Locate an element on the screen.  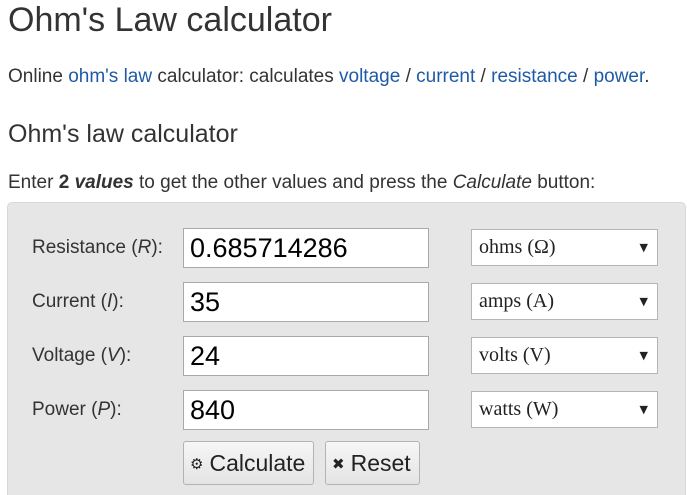
label-symbol: P is located at coordinates (104, 409).